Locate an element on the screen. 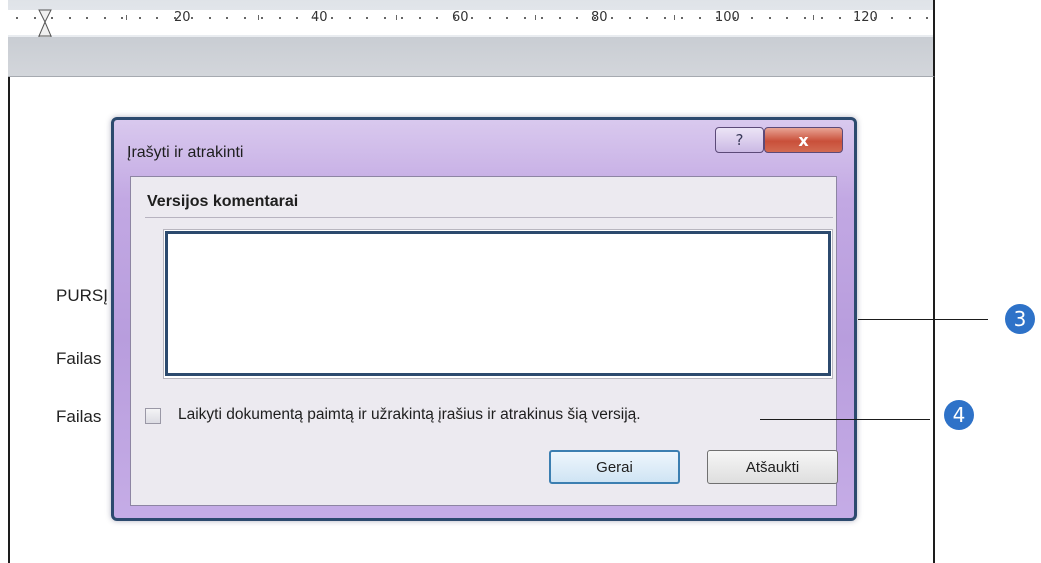 This screenshot has width=1041, height=563. ruler-label: 100 is located at coordinates (727, 17).